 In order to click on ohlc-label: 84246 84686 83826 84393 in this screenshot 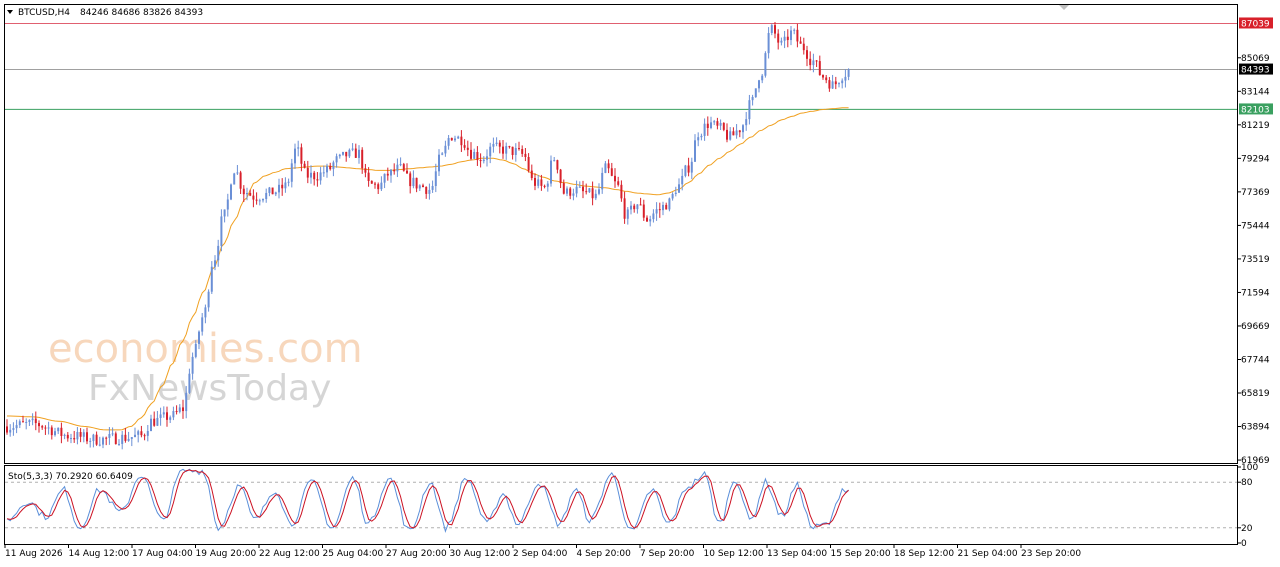, I will do `click(141, 13)`.